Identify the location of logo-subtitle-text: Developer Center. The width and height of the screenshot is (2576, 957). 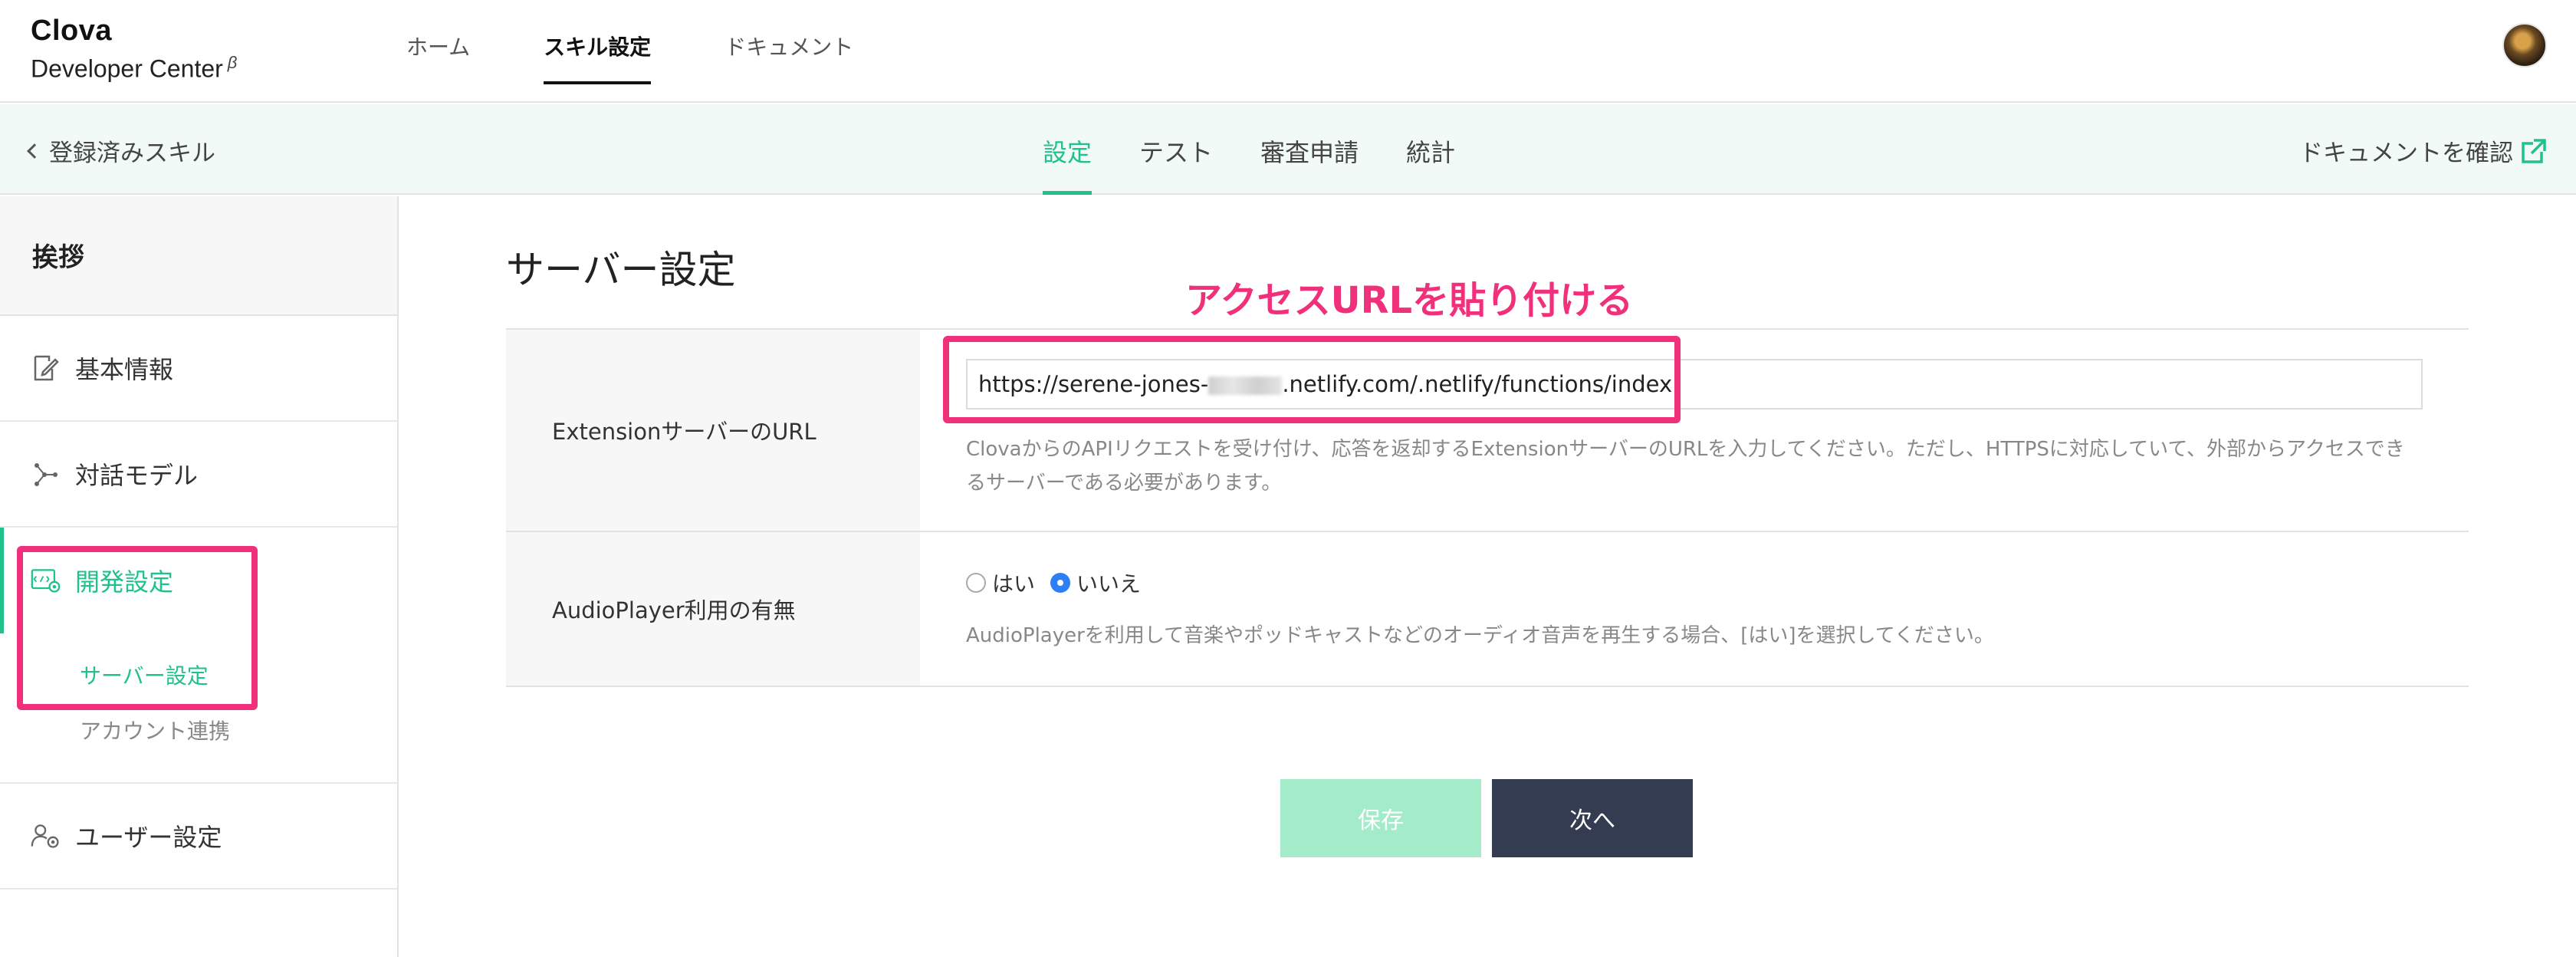
(127, 68).